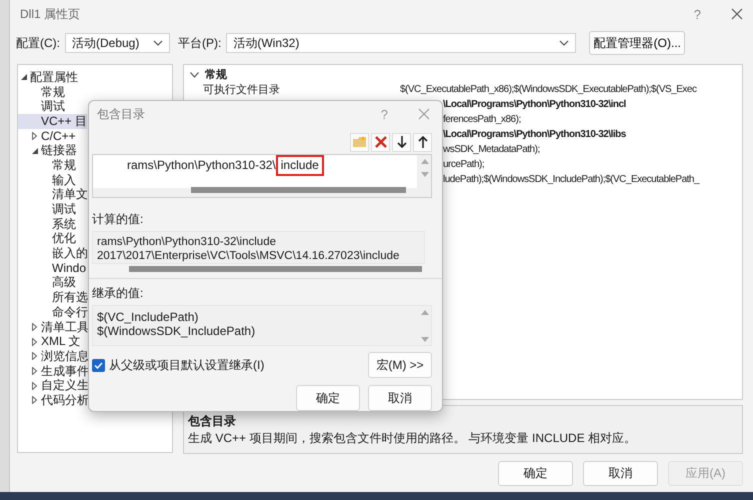  What do you see at coordinates (359, 142) in the screenshot?
I see `folder-icon` at bounding box center [359, 142].